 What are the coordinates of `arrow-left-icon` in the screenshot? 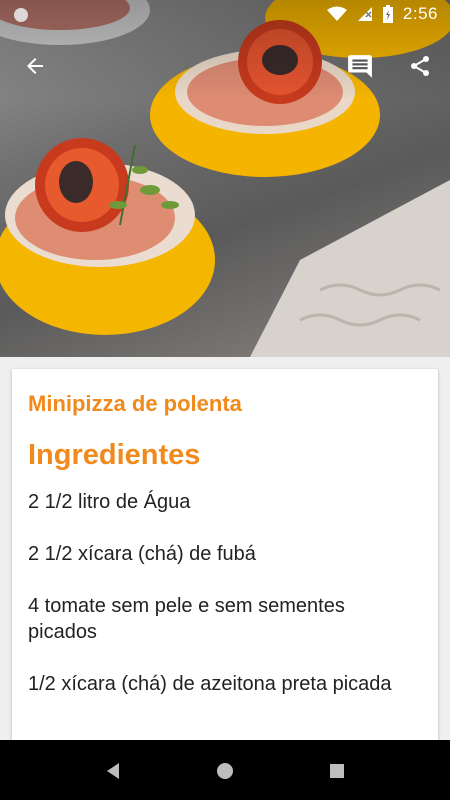 It's located at (35, 66).